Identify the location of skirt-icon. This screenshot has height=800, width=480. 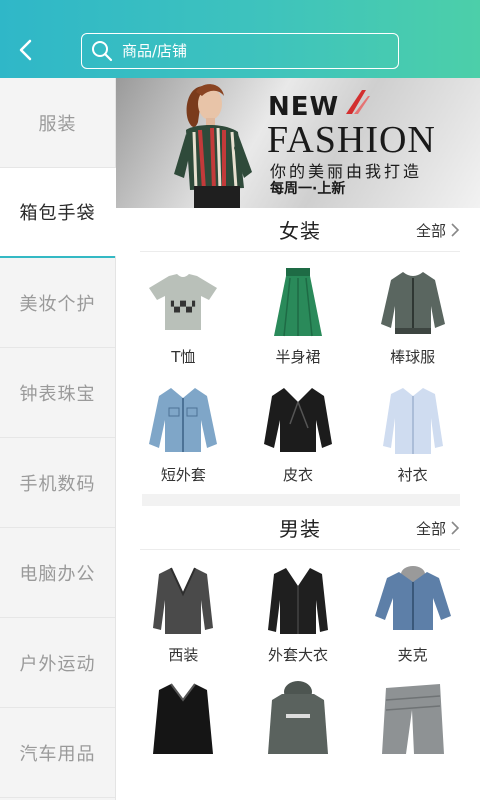
(298, 302).